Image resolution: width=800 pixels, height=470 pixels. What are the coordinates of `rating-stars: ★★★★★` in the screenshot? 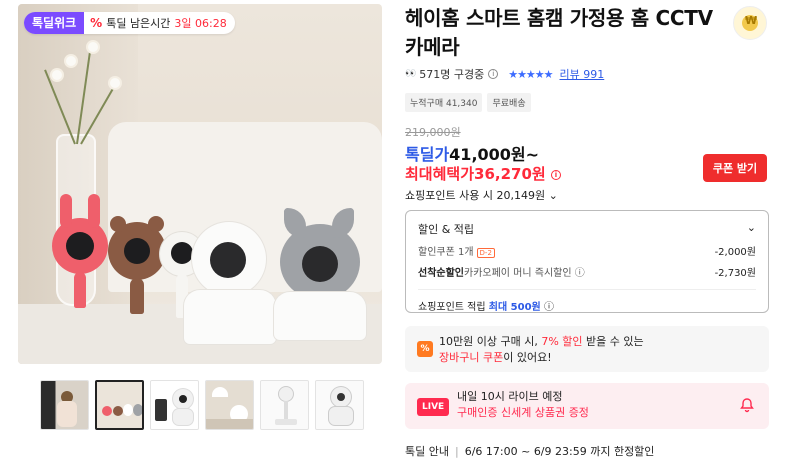 It's located at (530, 74).